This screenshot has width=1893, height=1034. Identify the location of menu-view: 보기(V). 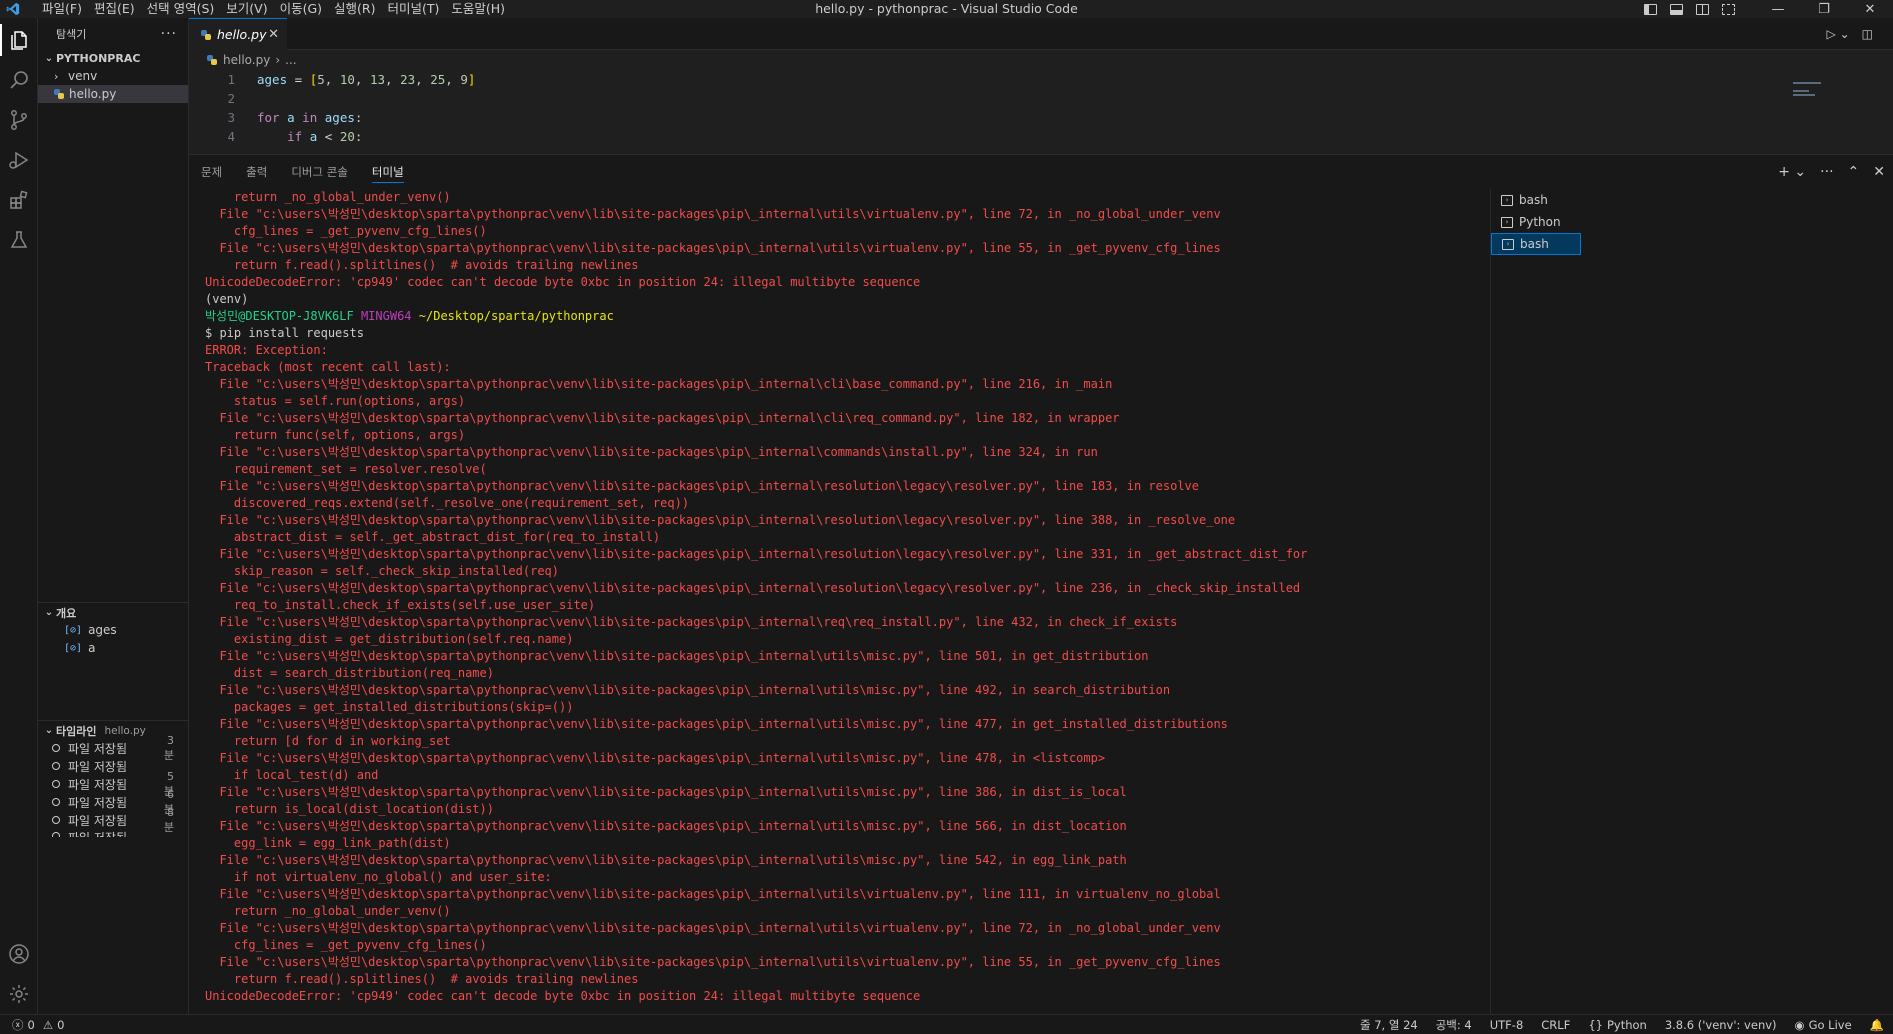
(246, 9).